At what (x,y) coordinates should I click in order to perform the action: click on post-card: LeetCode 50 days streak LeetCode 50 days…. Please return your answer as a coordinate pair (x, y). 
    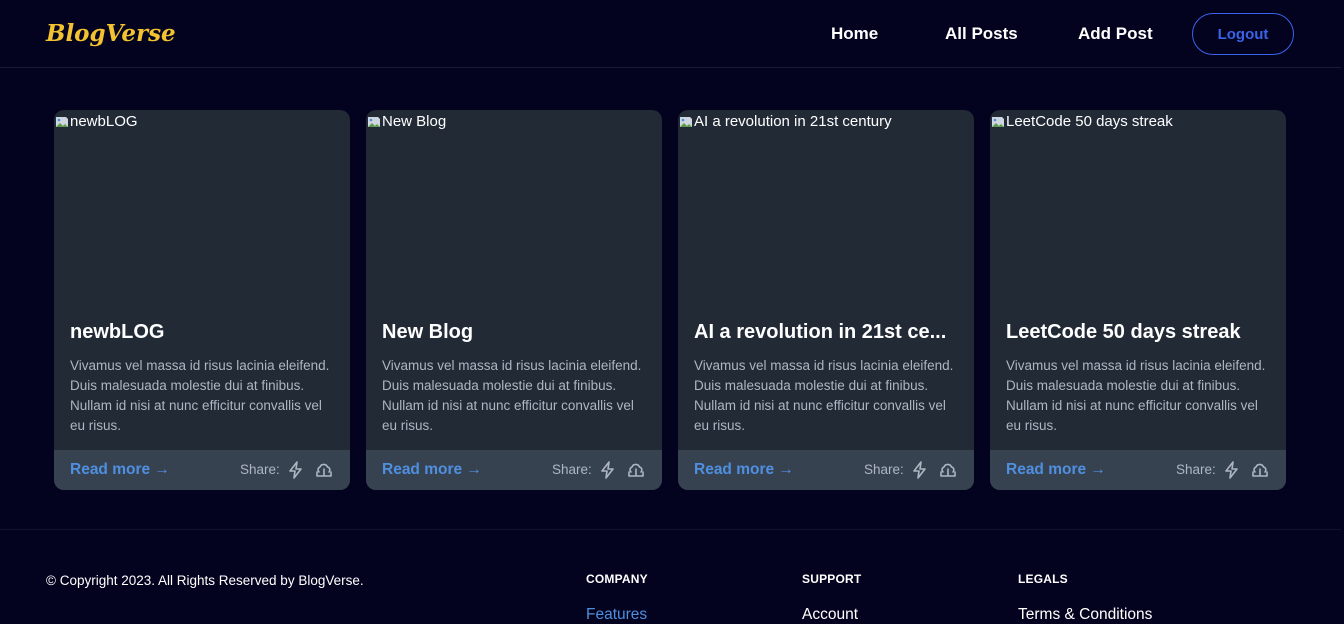
    Looking at the image, I should click on (1138, 300).